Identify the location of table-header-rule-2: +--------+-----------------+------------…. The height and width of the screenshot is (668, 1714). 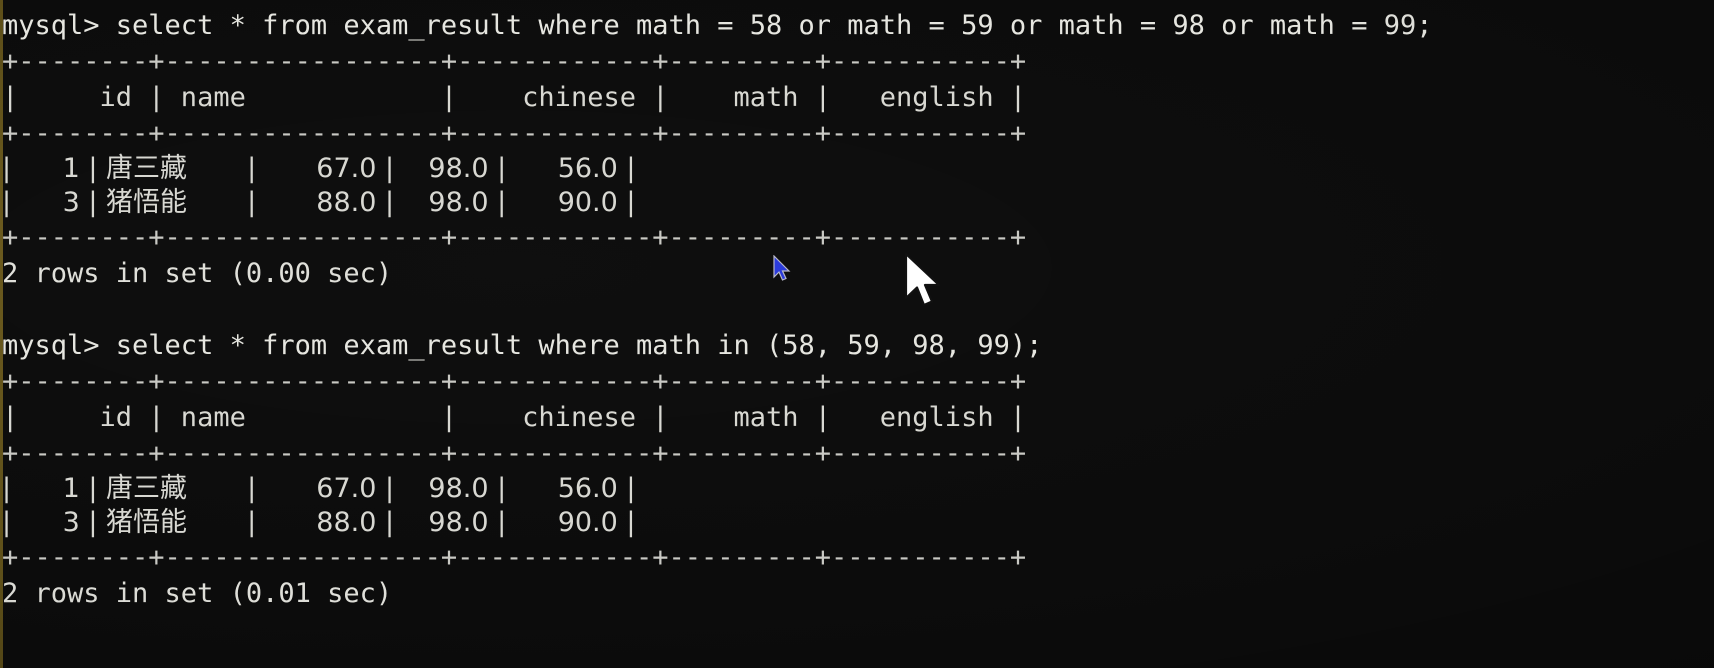
(514, 453).